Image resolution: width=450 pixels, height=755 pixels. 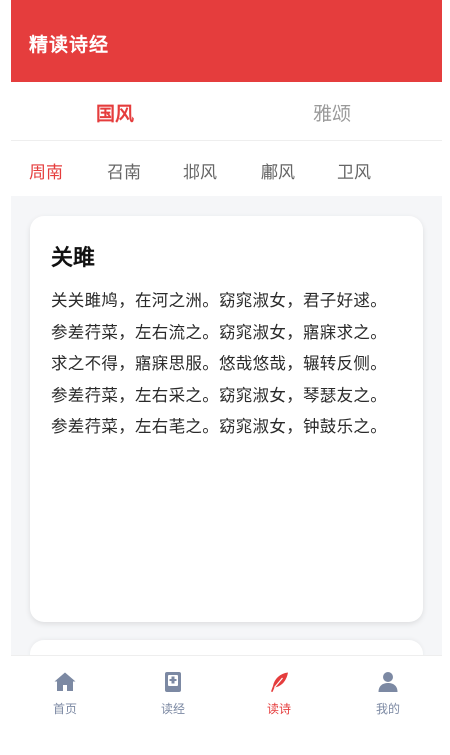 What do you see at coordinates (219, 364) in the screenshot?
I see `poem-line: 求之不得，寤寐思服。悠哉悠哉，辗转反侧。` at bounding box center [219, 364].